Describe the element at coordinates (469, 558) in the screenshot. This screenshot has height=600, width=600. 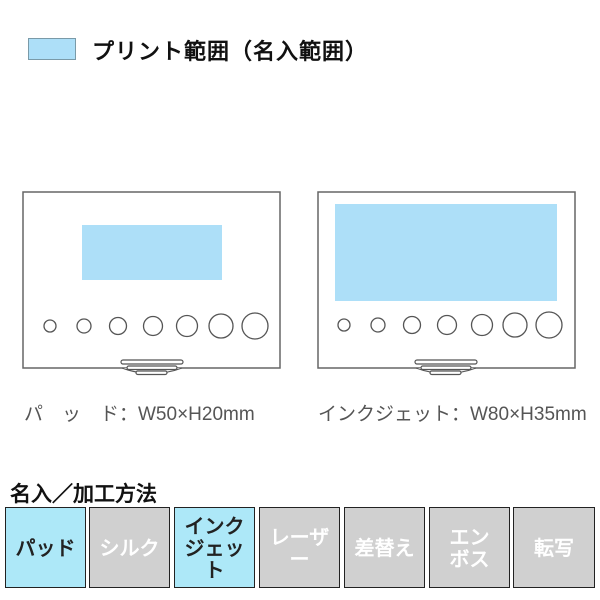
I see `method-label-line2: ボス` at that location.